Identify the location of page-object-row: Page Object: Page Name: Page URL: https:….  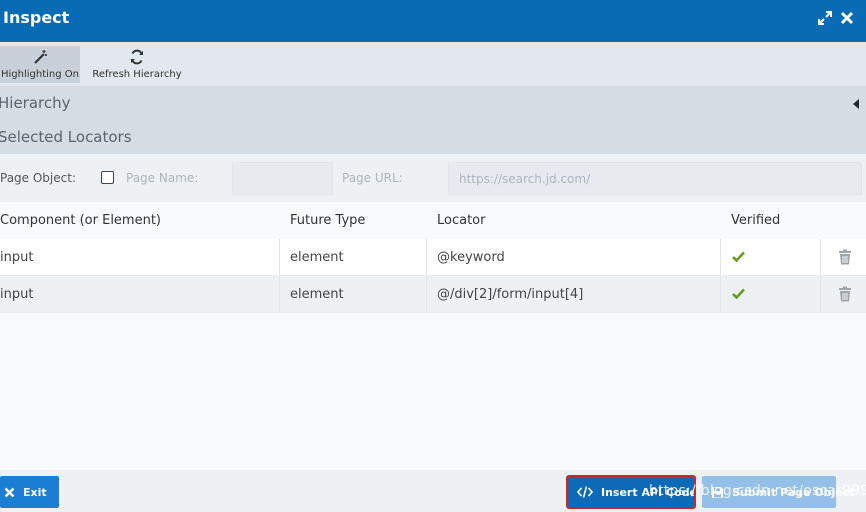
(433, 178).